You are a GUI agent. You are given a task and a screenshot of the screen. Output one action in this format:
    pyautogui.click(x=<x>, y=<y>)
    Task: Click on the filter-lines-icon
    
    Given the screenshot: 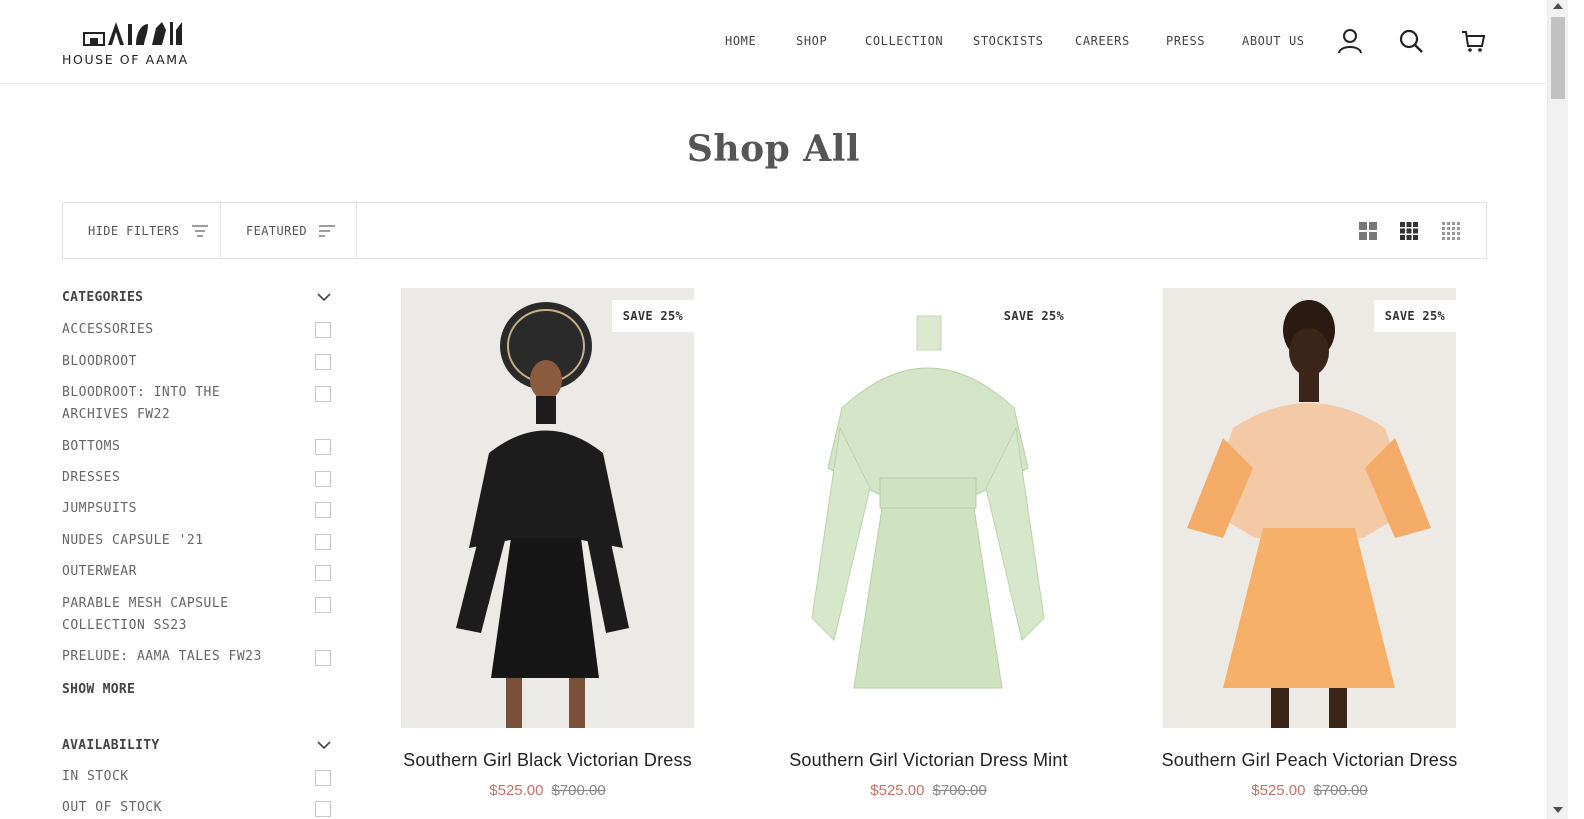 What is the action you would take?
    pyautogui.click(x=199, y=230)
    